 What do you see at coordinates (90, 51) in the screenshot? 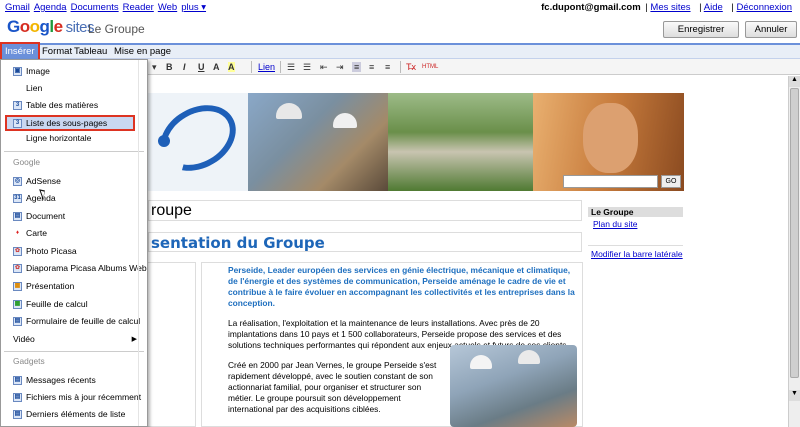
I see `menu-table: Tableau` at bounding box center [90, 51].